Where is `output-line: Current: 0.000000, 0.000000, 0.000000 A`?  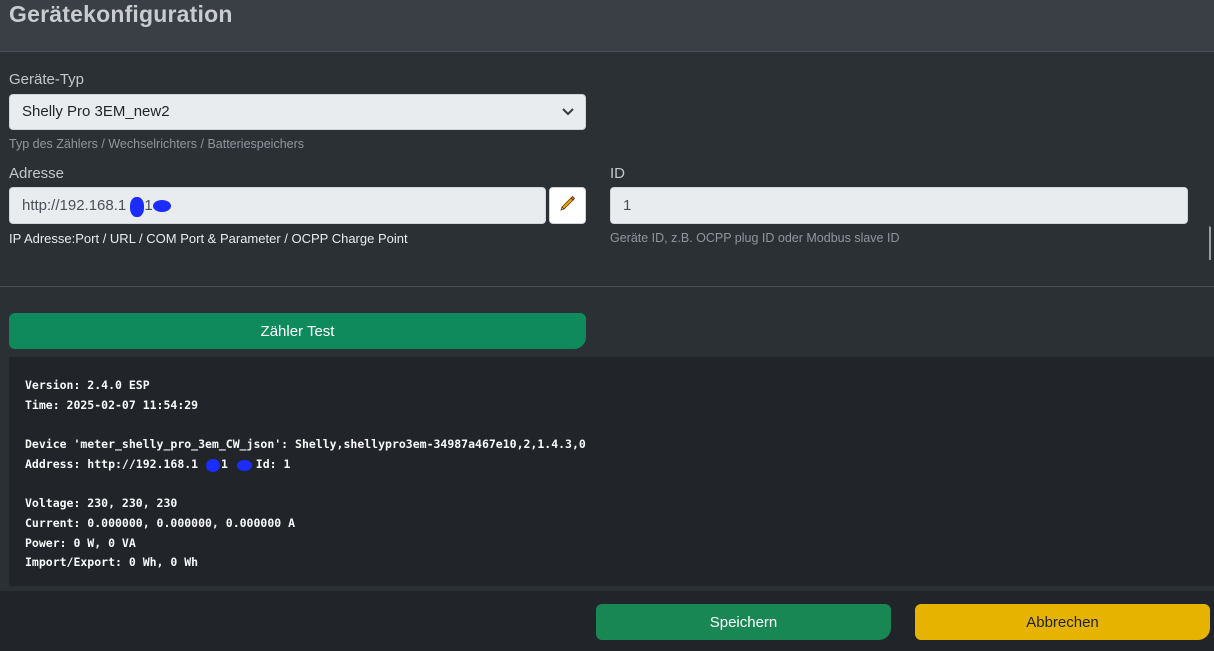 output-line: Current: 0.000000, 0.000000, 0.000000 A is located at coordinates (160, 522).